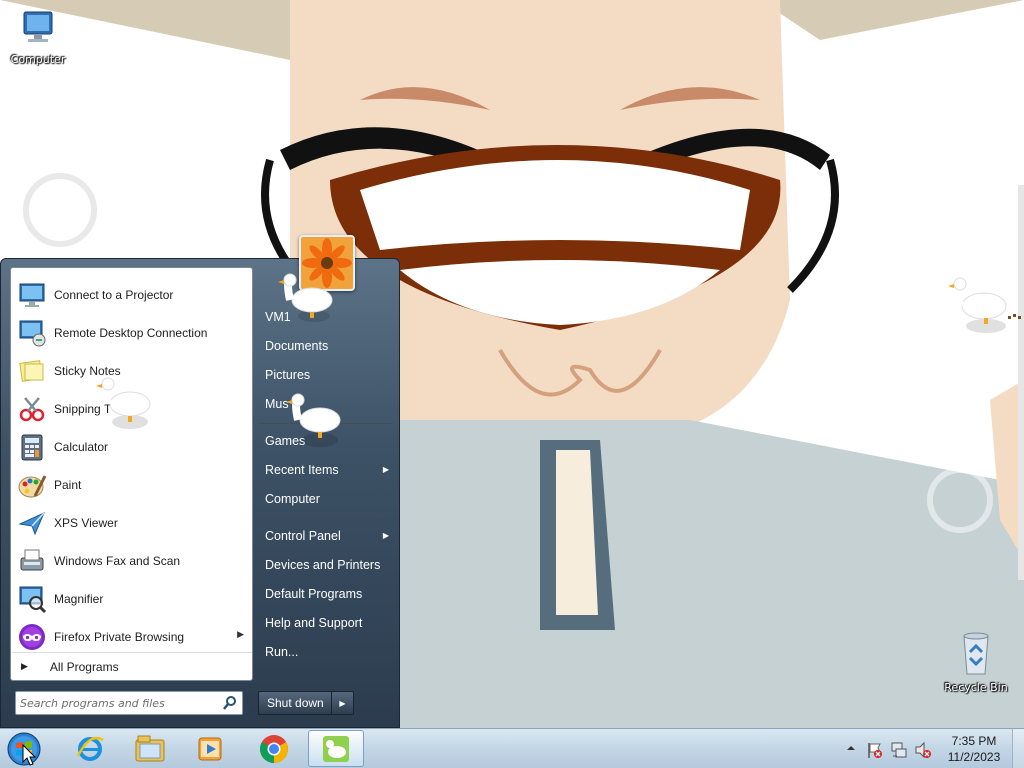 The height and width of the screenshot is (768, 1024). I want to click on program-connect-projector: Connect to a Projector, so click(132, 295).